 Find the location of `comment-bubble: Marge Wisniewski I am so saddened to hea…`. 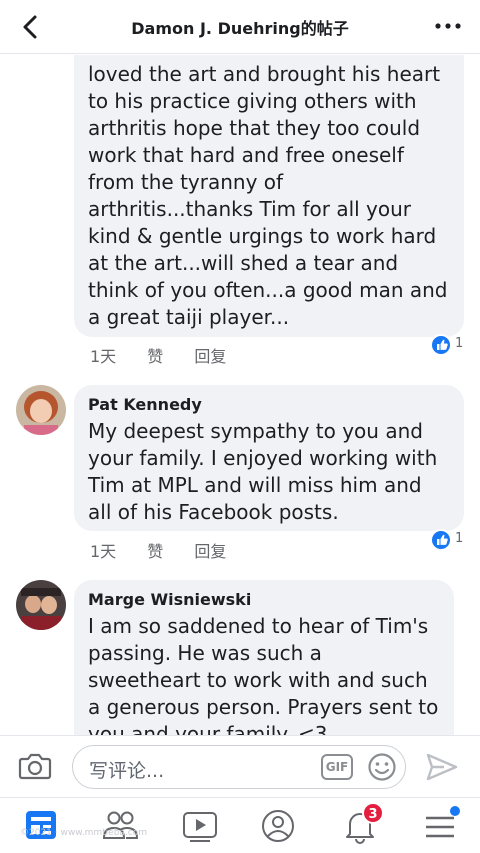

comment-bubble: Marge Wisniewski I am so saddened to hea… is located at coordinates (264, 657).